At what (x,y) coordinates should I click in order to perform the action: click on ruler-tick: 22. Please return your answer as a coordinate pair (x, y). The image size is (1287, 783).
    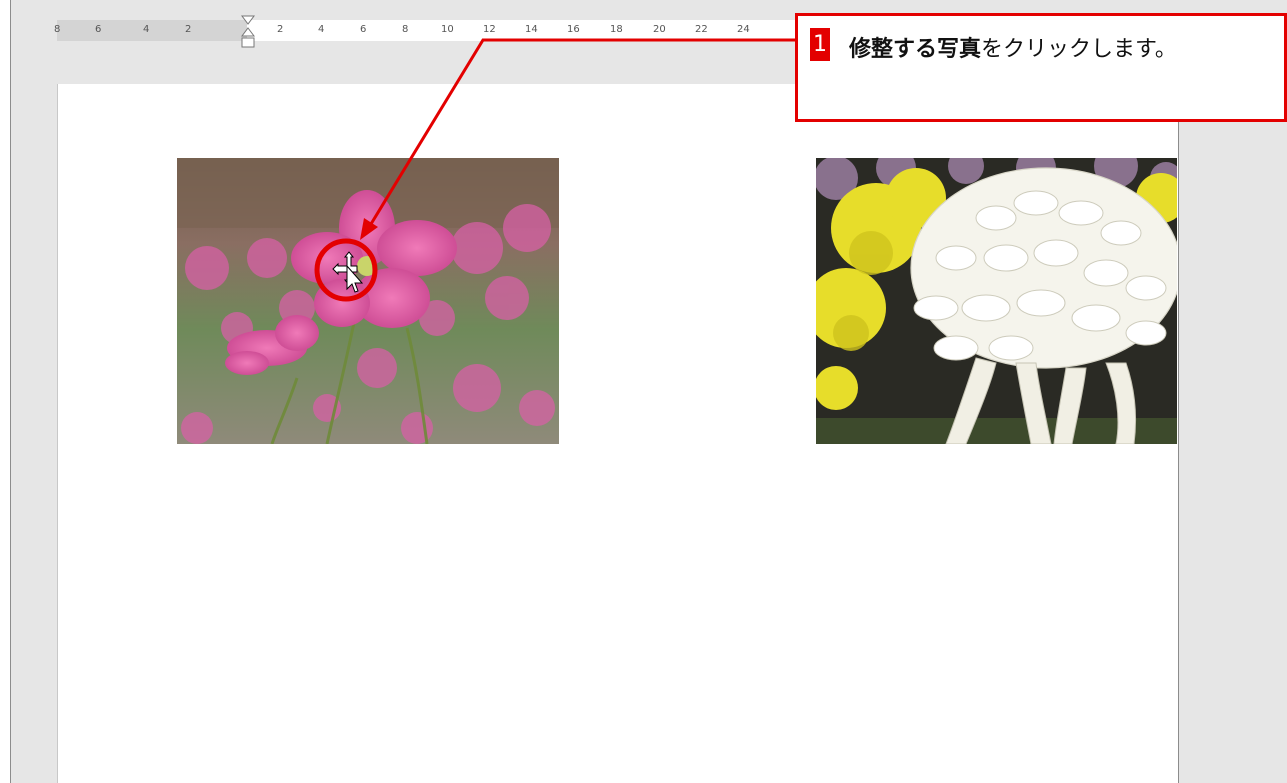
    Looking at the image, I should click on (701, 29).